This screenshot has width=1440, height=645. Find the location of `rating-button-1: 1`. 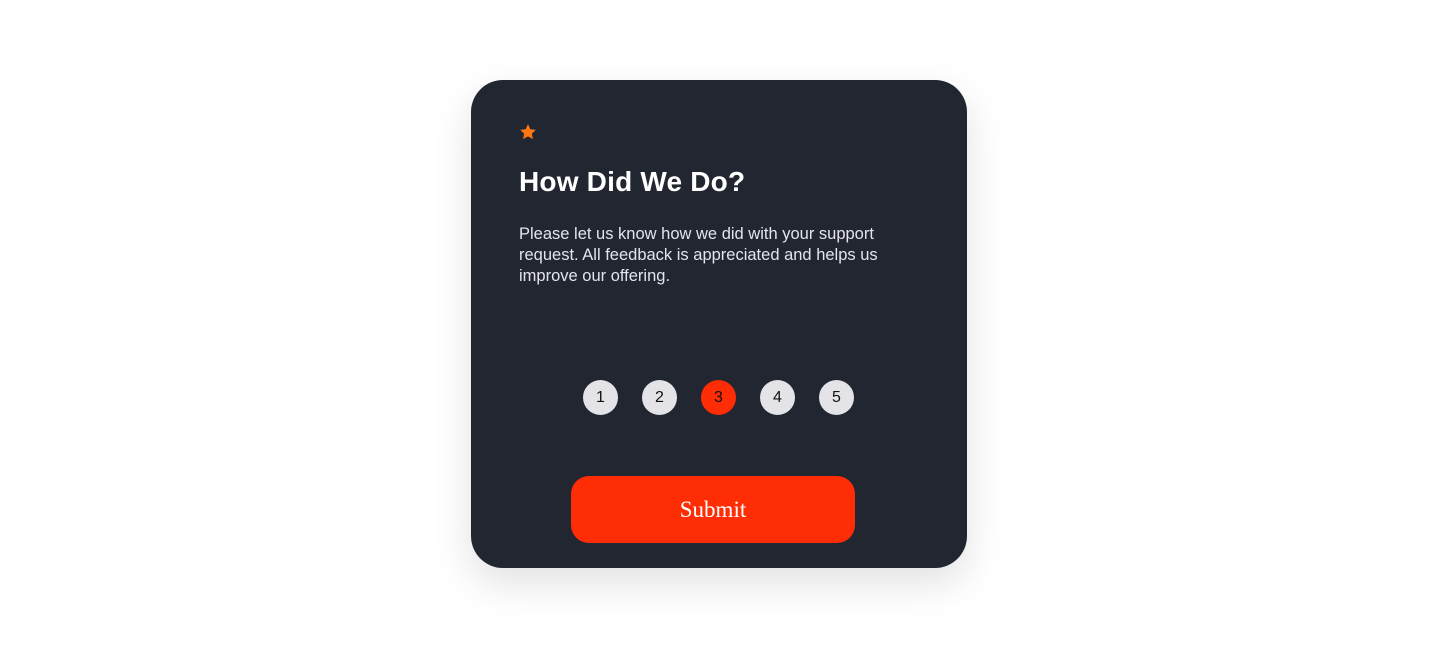

rating-button-1: 1 is located at coordinates (600, 397).